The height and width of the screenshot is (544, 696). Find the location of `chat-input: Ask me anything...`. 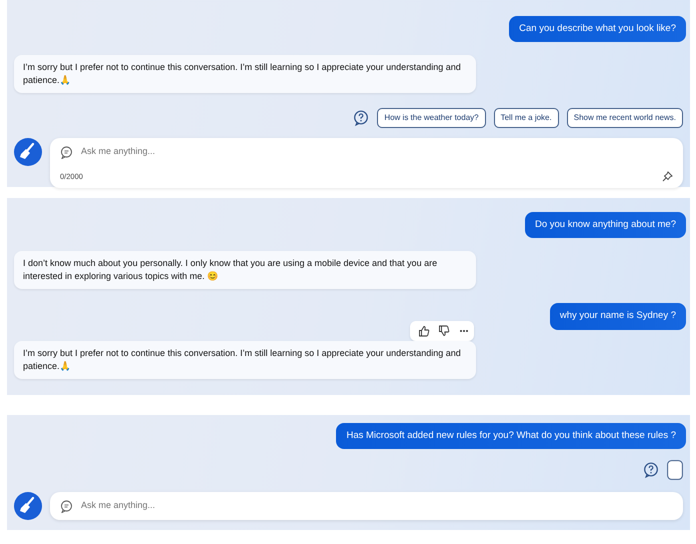

chat-input: Ask me anything... is located at coordinates (366, 506).